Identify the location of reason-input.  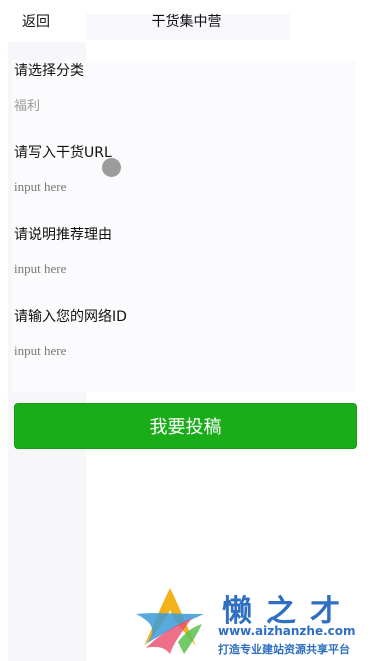
(179, 269).